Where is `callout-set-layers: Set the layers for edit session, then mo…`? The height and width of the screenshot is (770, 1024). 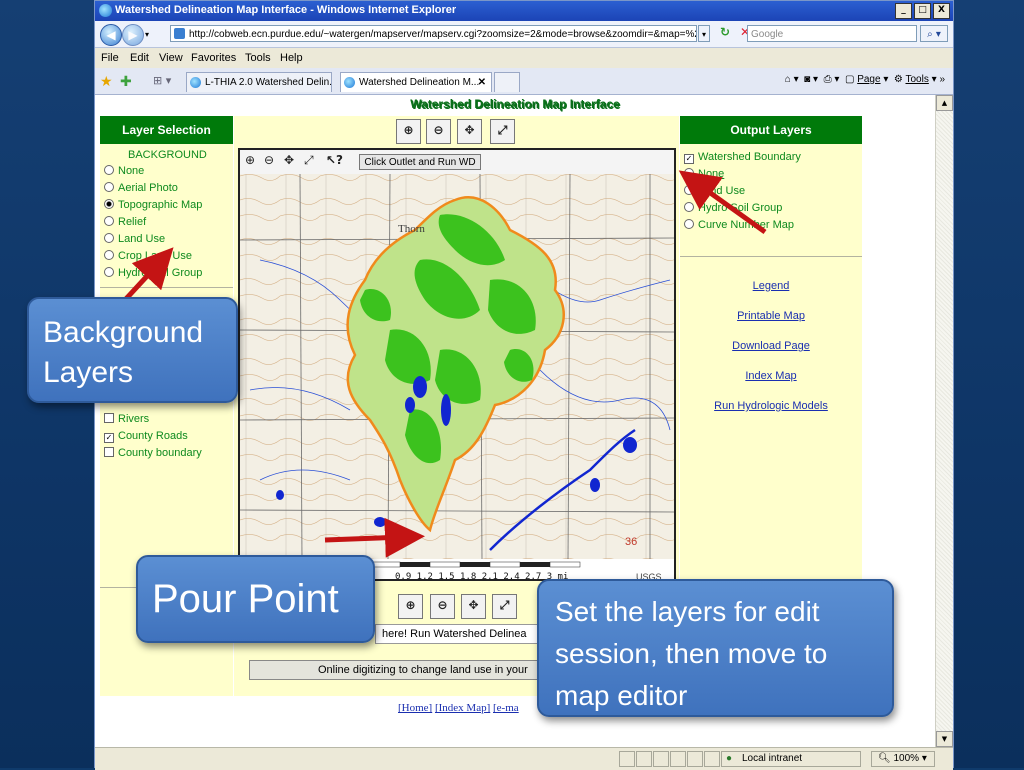
callout-set-layers: Set the layers for edit session, then mo… is located at coordinates (715, 648).